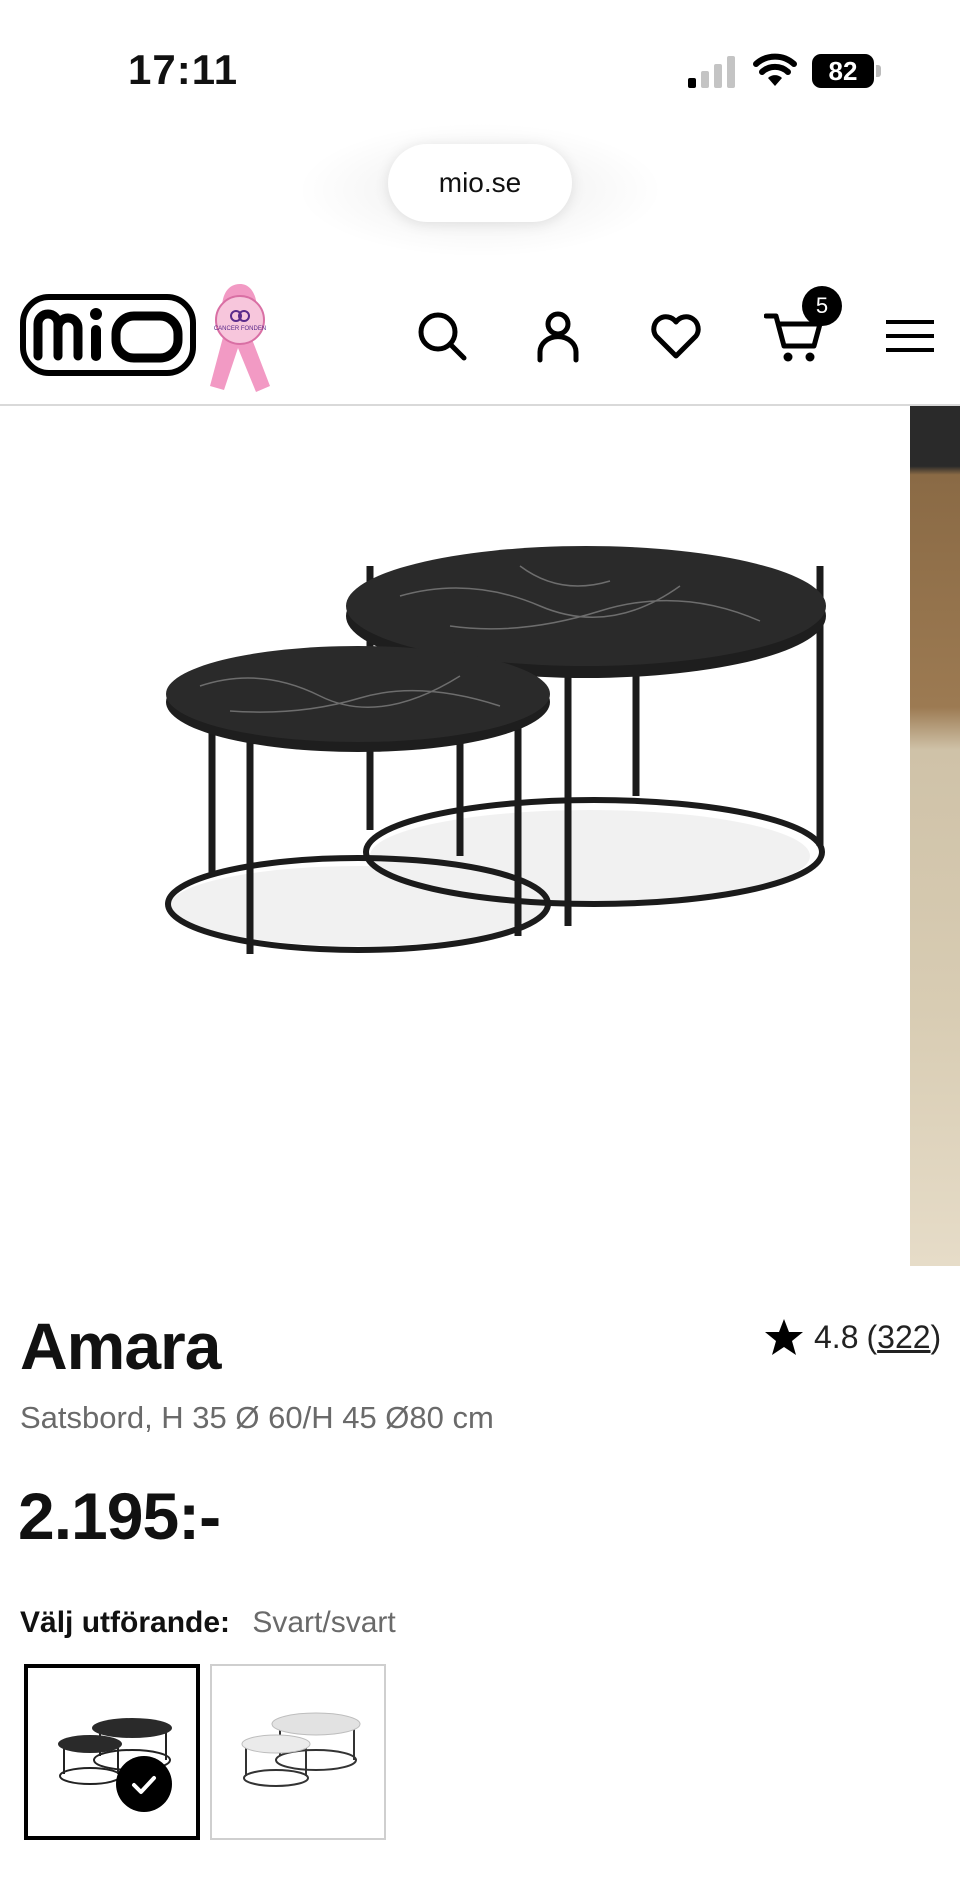  I want to click on account-icon, so click(558, 336).